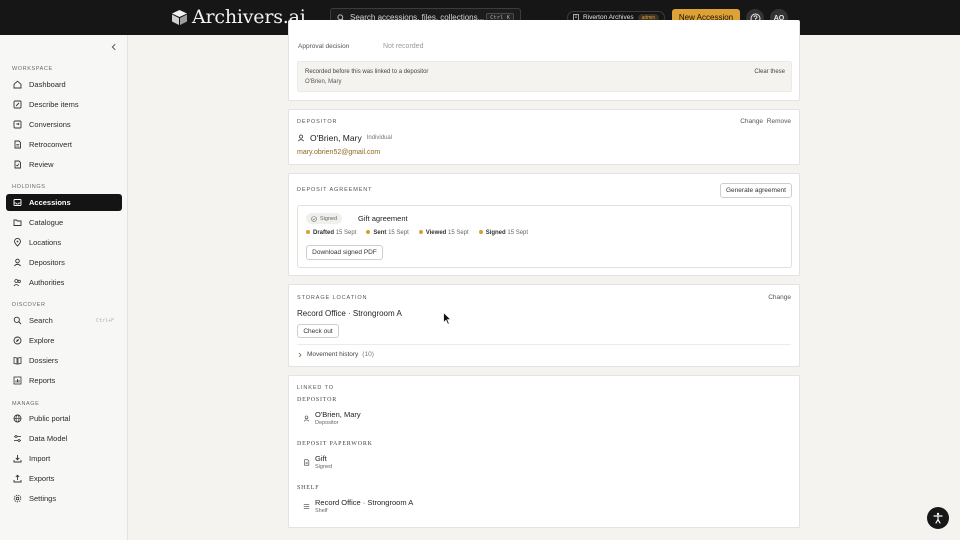 This screenshot has width=960, height=540. What do you see at coordinates (332, 298) in the screenshot?
I see `storage-section-title: STORAGE LOCATION` at bounding box center [332, 298].